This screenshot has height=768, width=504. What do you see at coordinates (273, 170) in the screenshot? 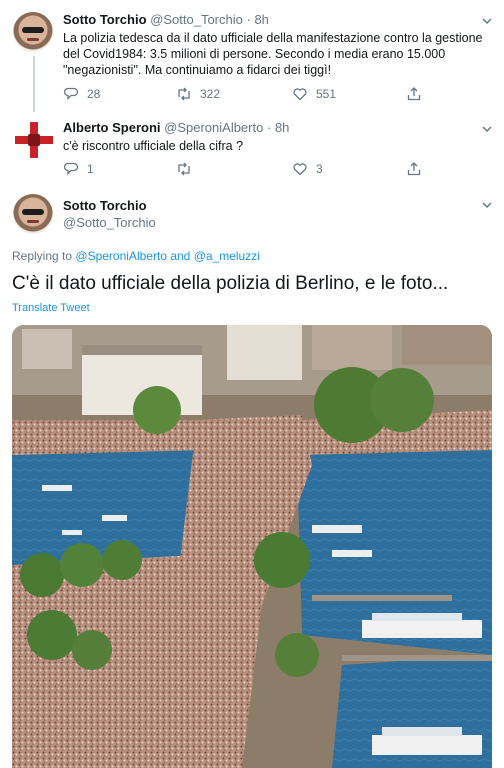
I see `tweet-actions: 1 3` at bounding box center [273, 170].